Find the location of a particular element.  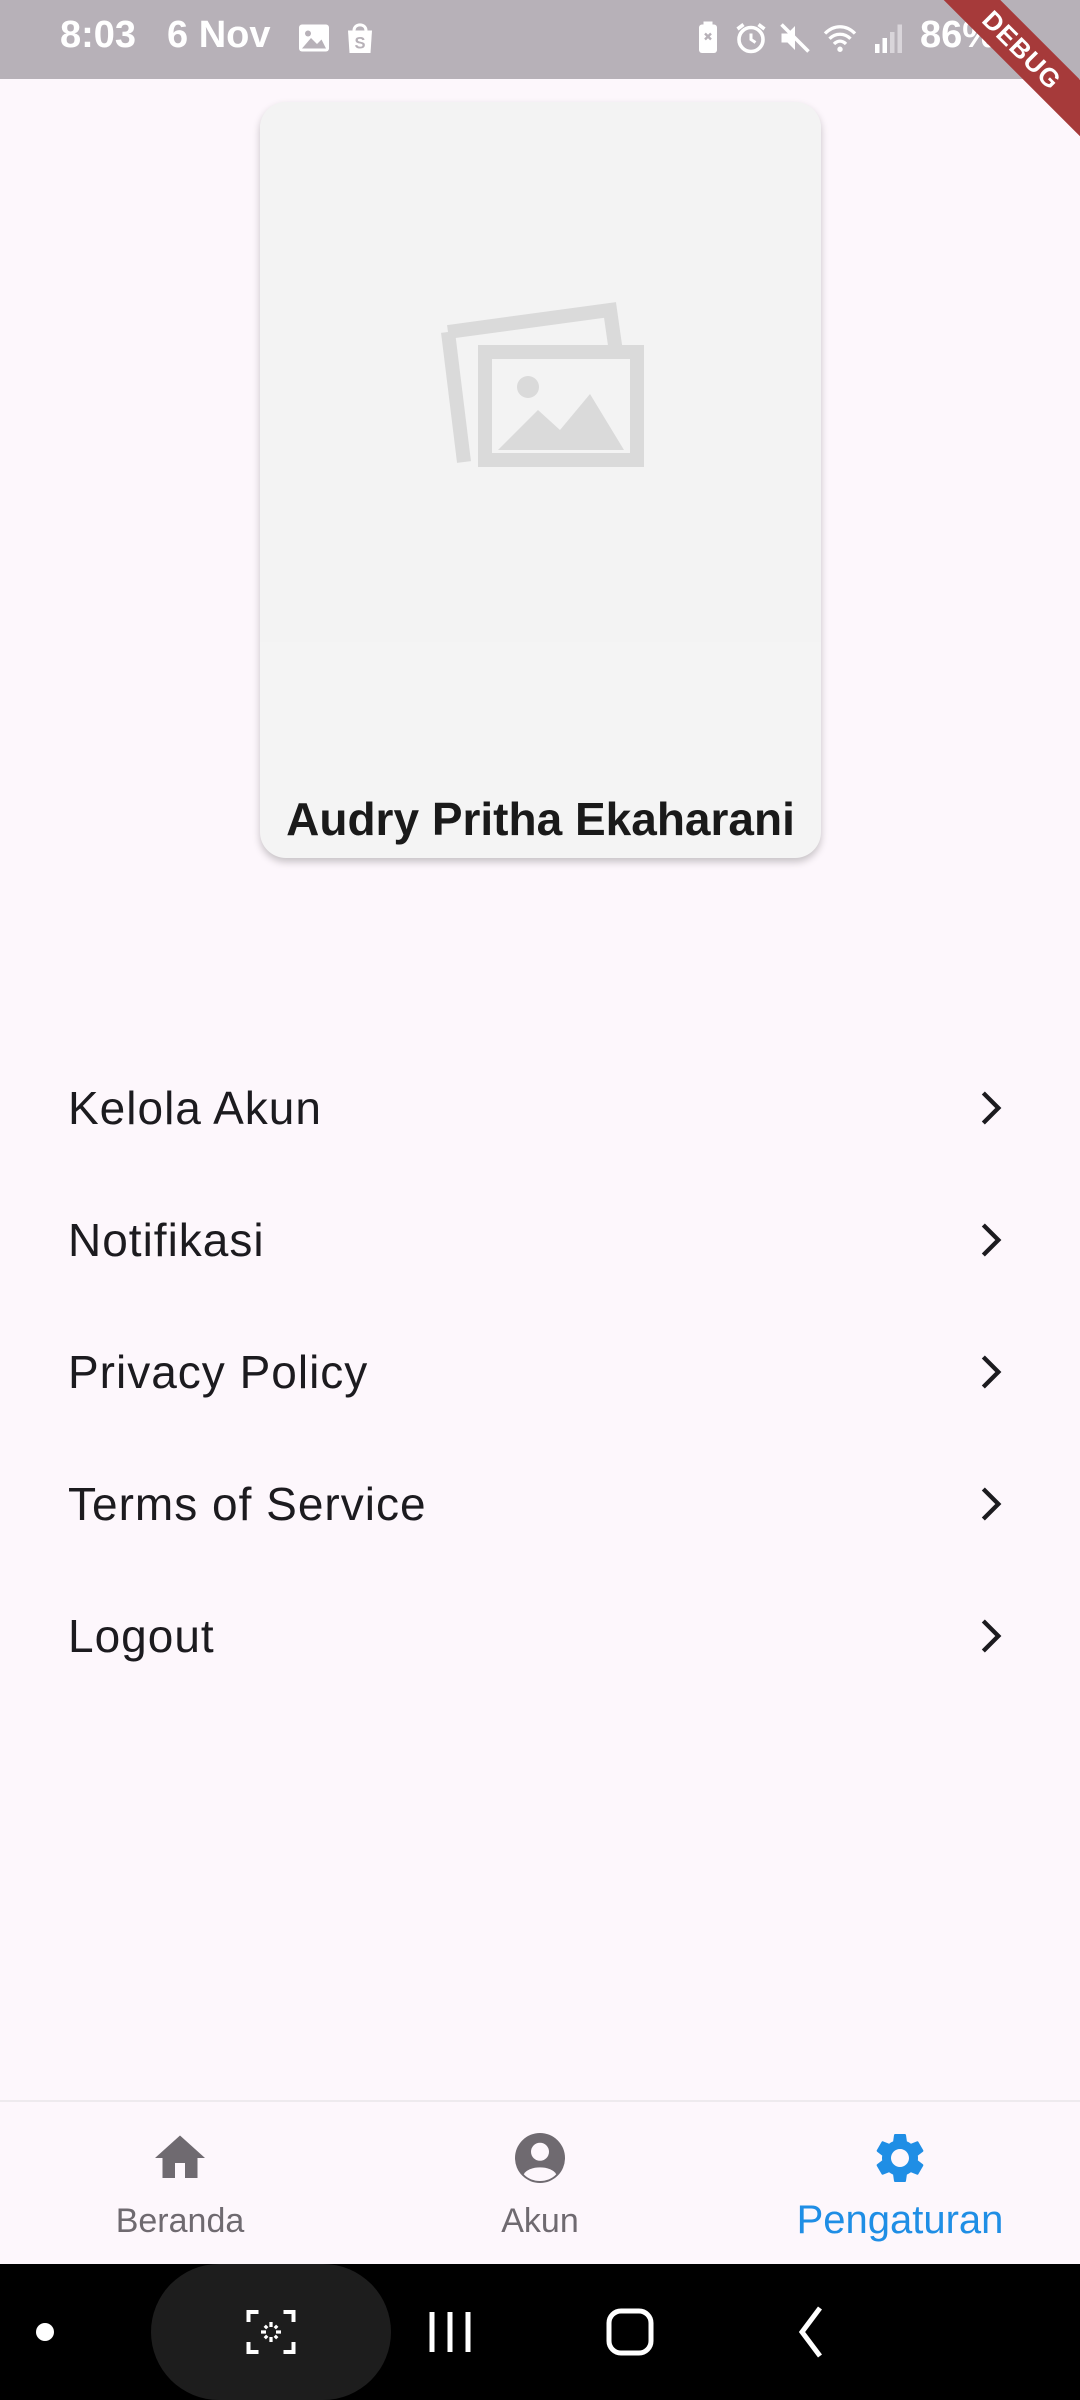

nav-item-pengaturan: Pengaturan is located at coordinates (900, 2184).